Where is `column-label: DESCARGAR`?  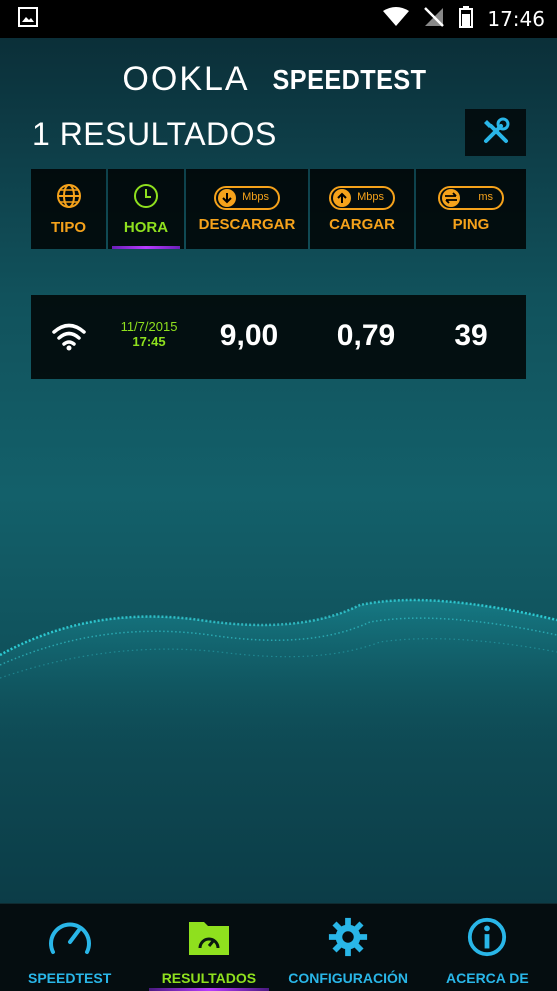
column-label: DESCARGAR is located at coordinates (247, 224).